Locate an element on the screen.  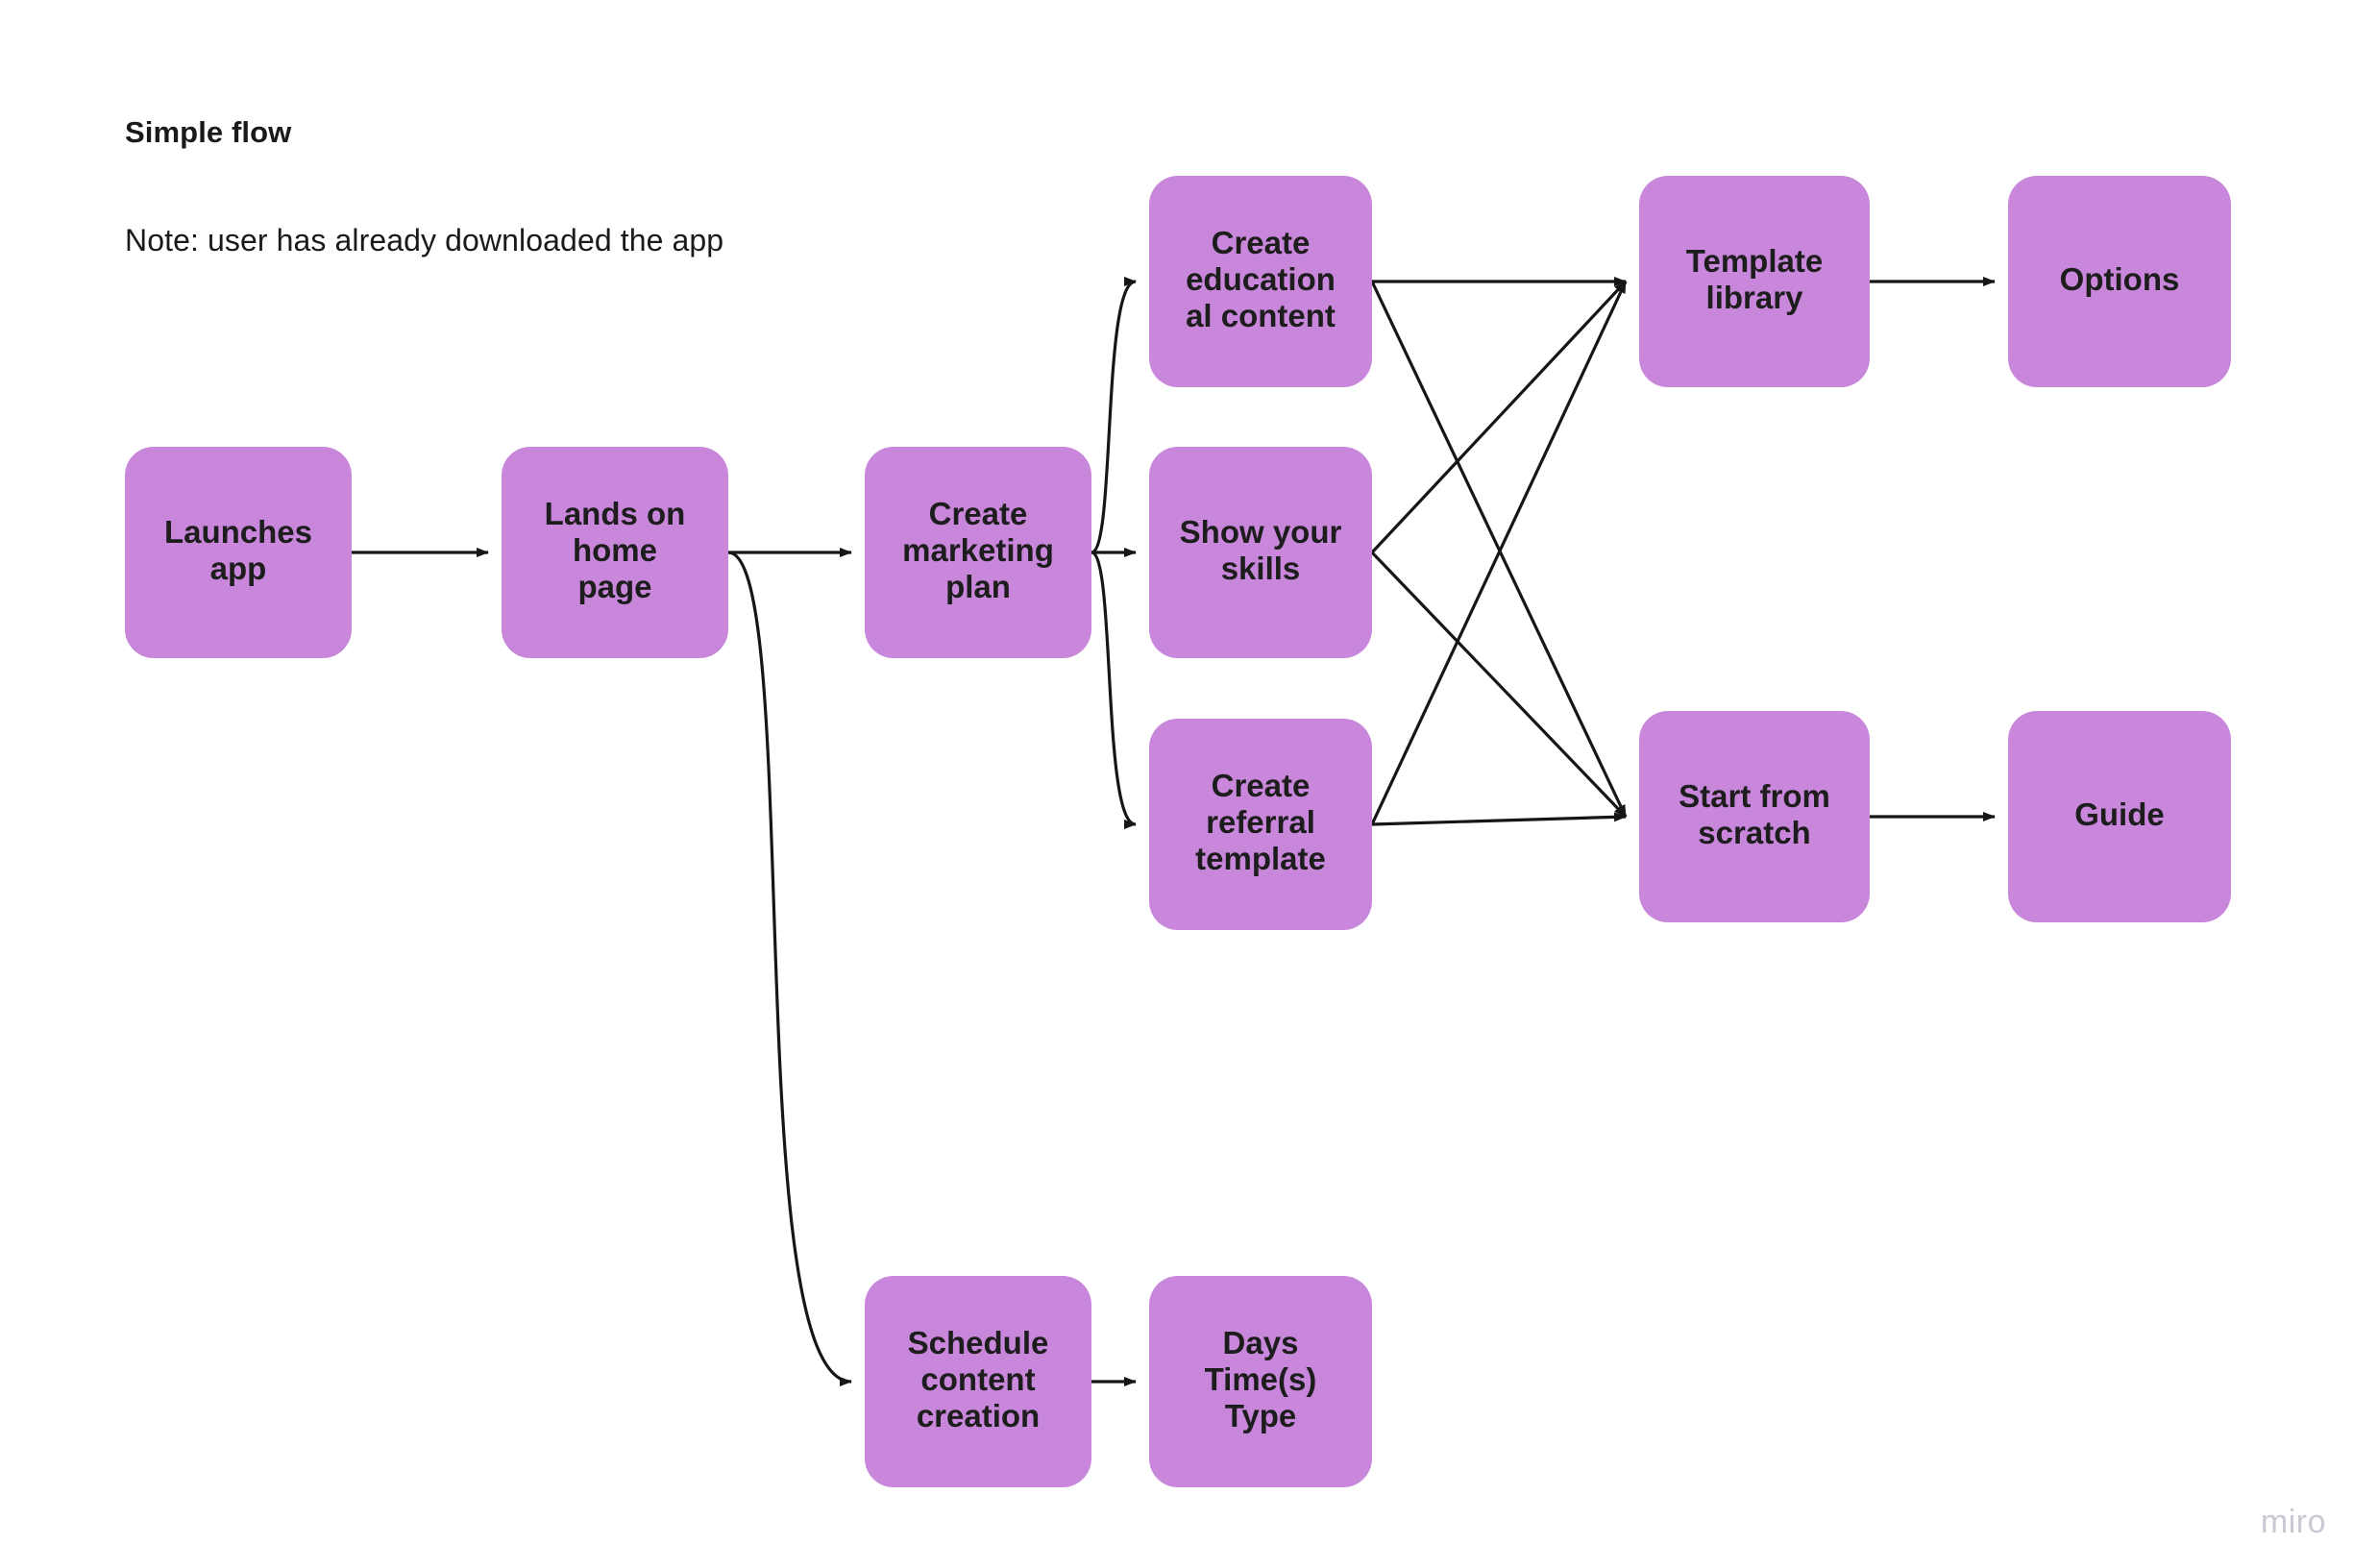
node-schedule-content-creation: Schedule content creation is located at coordinates (978, 1382).